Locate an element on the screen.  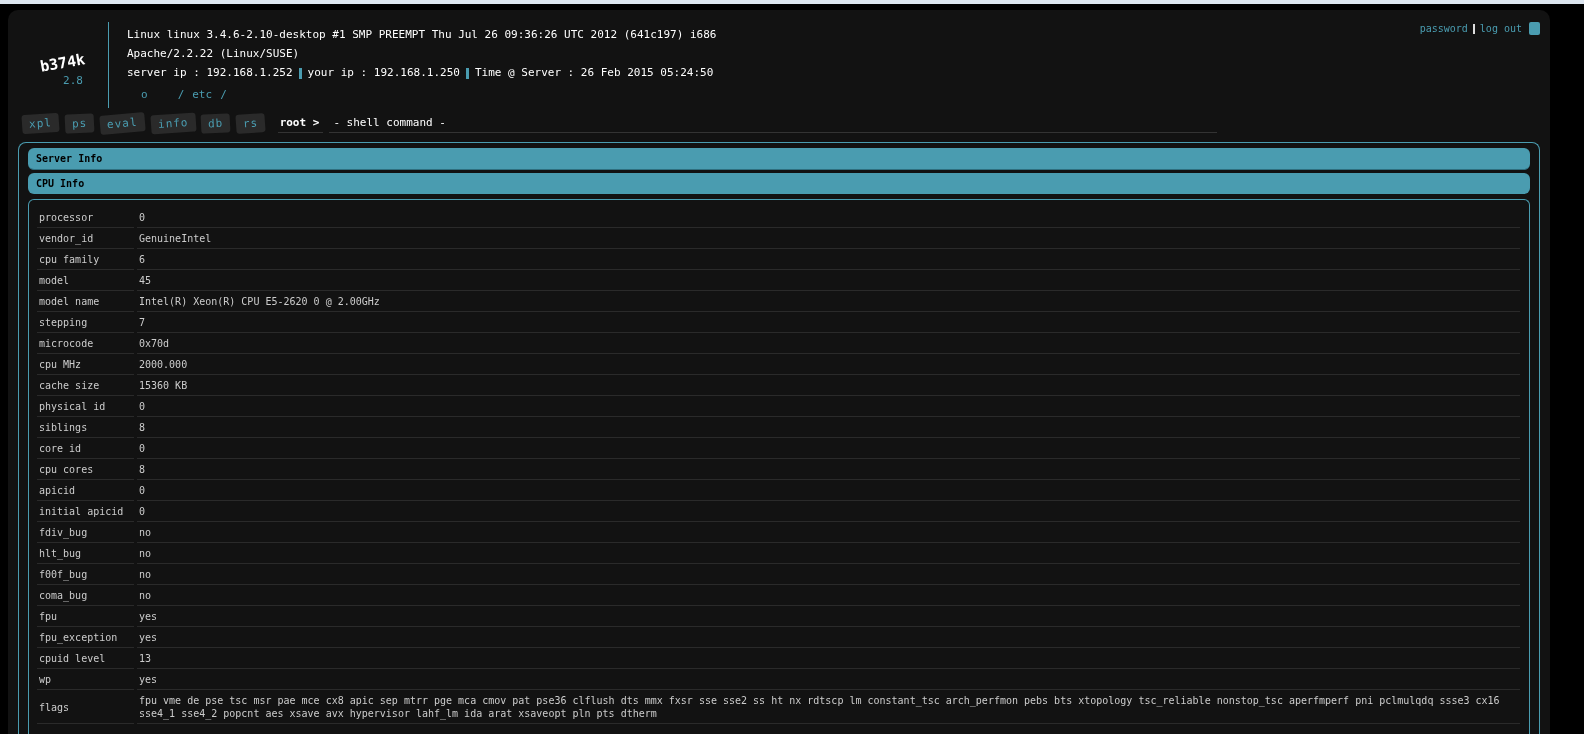
info-value: 13 is located at coordinates (828, 658).